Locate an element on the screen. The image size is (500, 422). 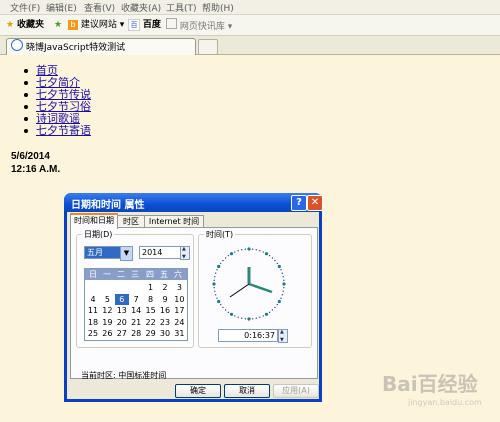
calendar-day: 10 is located at coordinates (179, 299).